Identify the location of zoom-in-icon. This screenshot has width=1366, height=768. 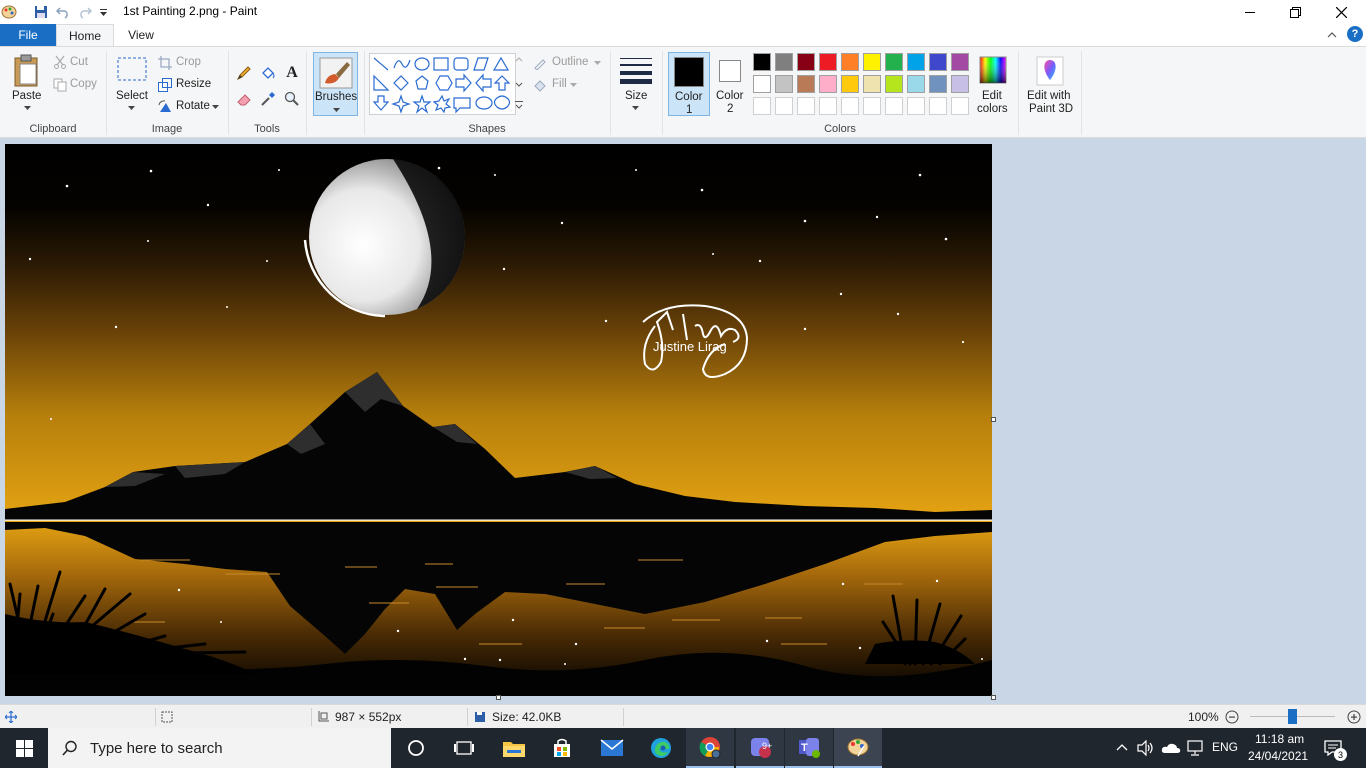
(1354, 717).